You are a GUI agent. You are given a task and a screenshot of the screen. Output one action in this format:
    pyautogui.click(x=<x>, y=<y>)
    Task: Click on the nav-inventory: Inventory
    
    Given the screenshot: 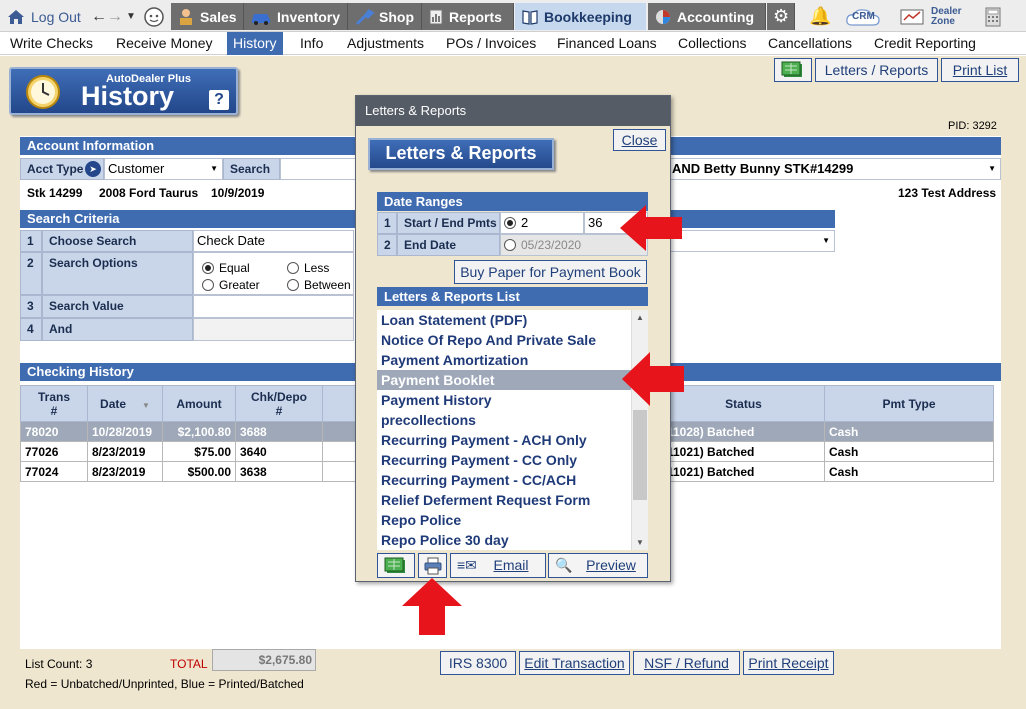 What is the action you would take?
    pyautogui.click(x=296, y=16)
    